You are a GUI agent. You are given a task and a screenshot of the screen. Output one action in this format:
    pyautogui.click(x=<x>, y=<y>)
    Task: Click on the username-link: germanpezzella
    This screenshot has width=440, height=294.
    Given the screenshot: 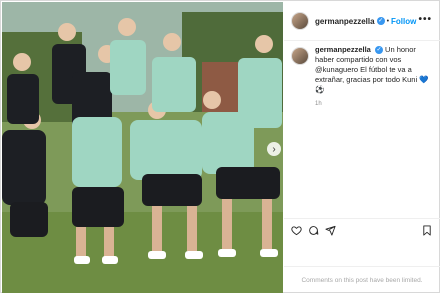 What is the action you would take?
    pyautogui.click(x=345, y=21)
    